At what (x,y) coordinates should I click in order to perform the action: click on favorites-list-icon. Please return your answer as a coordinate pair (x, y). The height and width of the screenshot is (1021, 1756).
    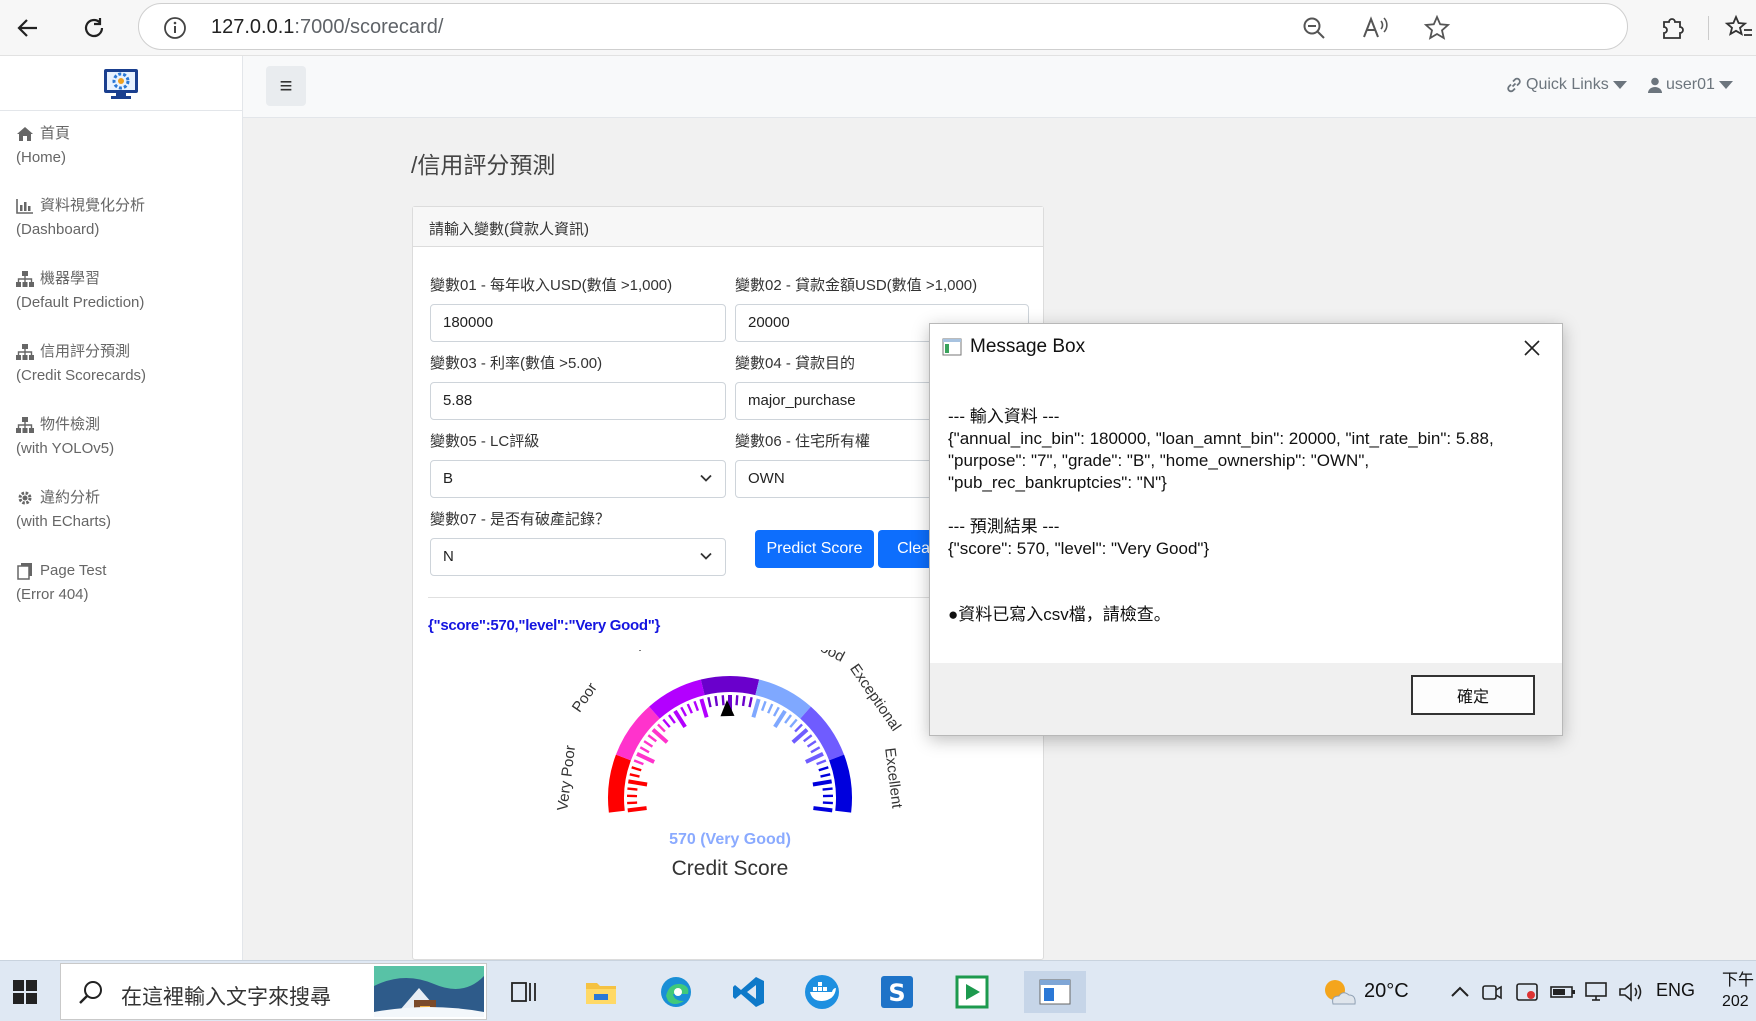
    Looking at the image, I should click on (1738, 25).